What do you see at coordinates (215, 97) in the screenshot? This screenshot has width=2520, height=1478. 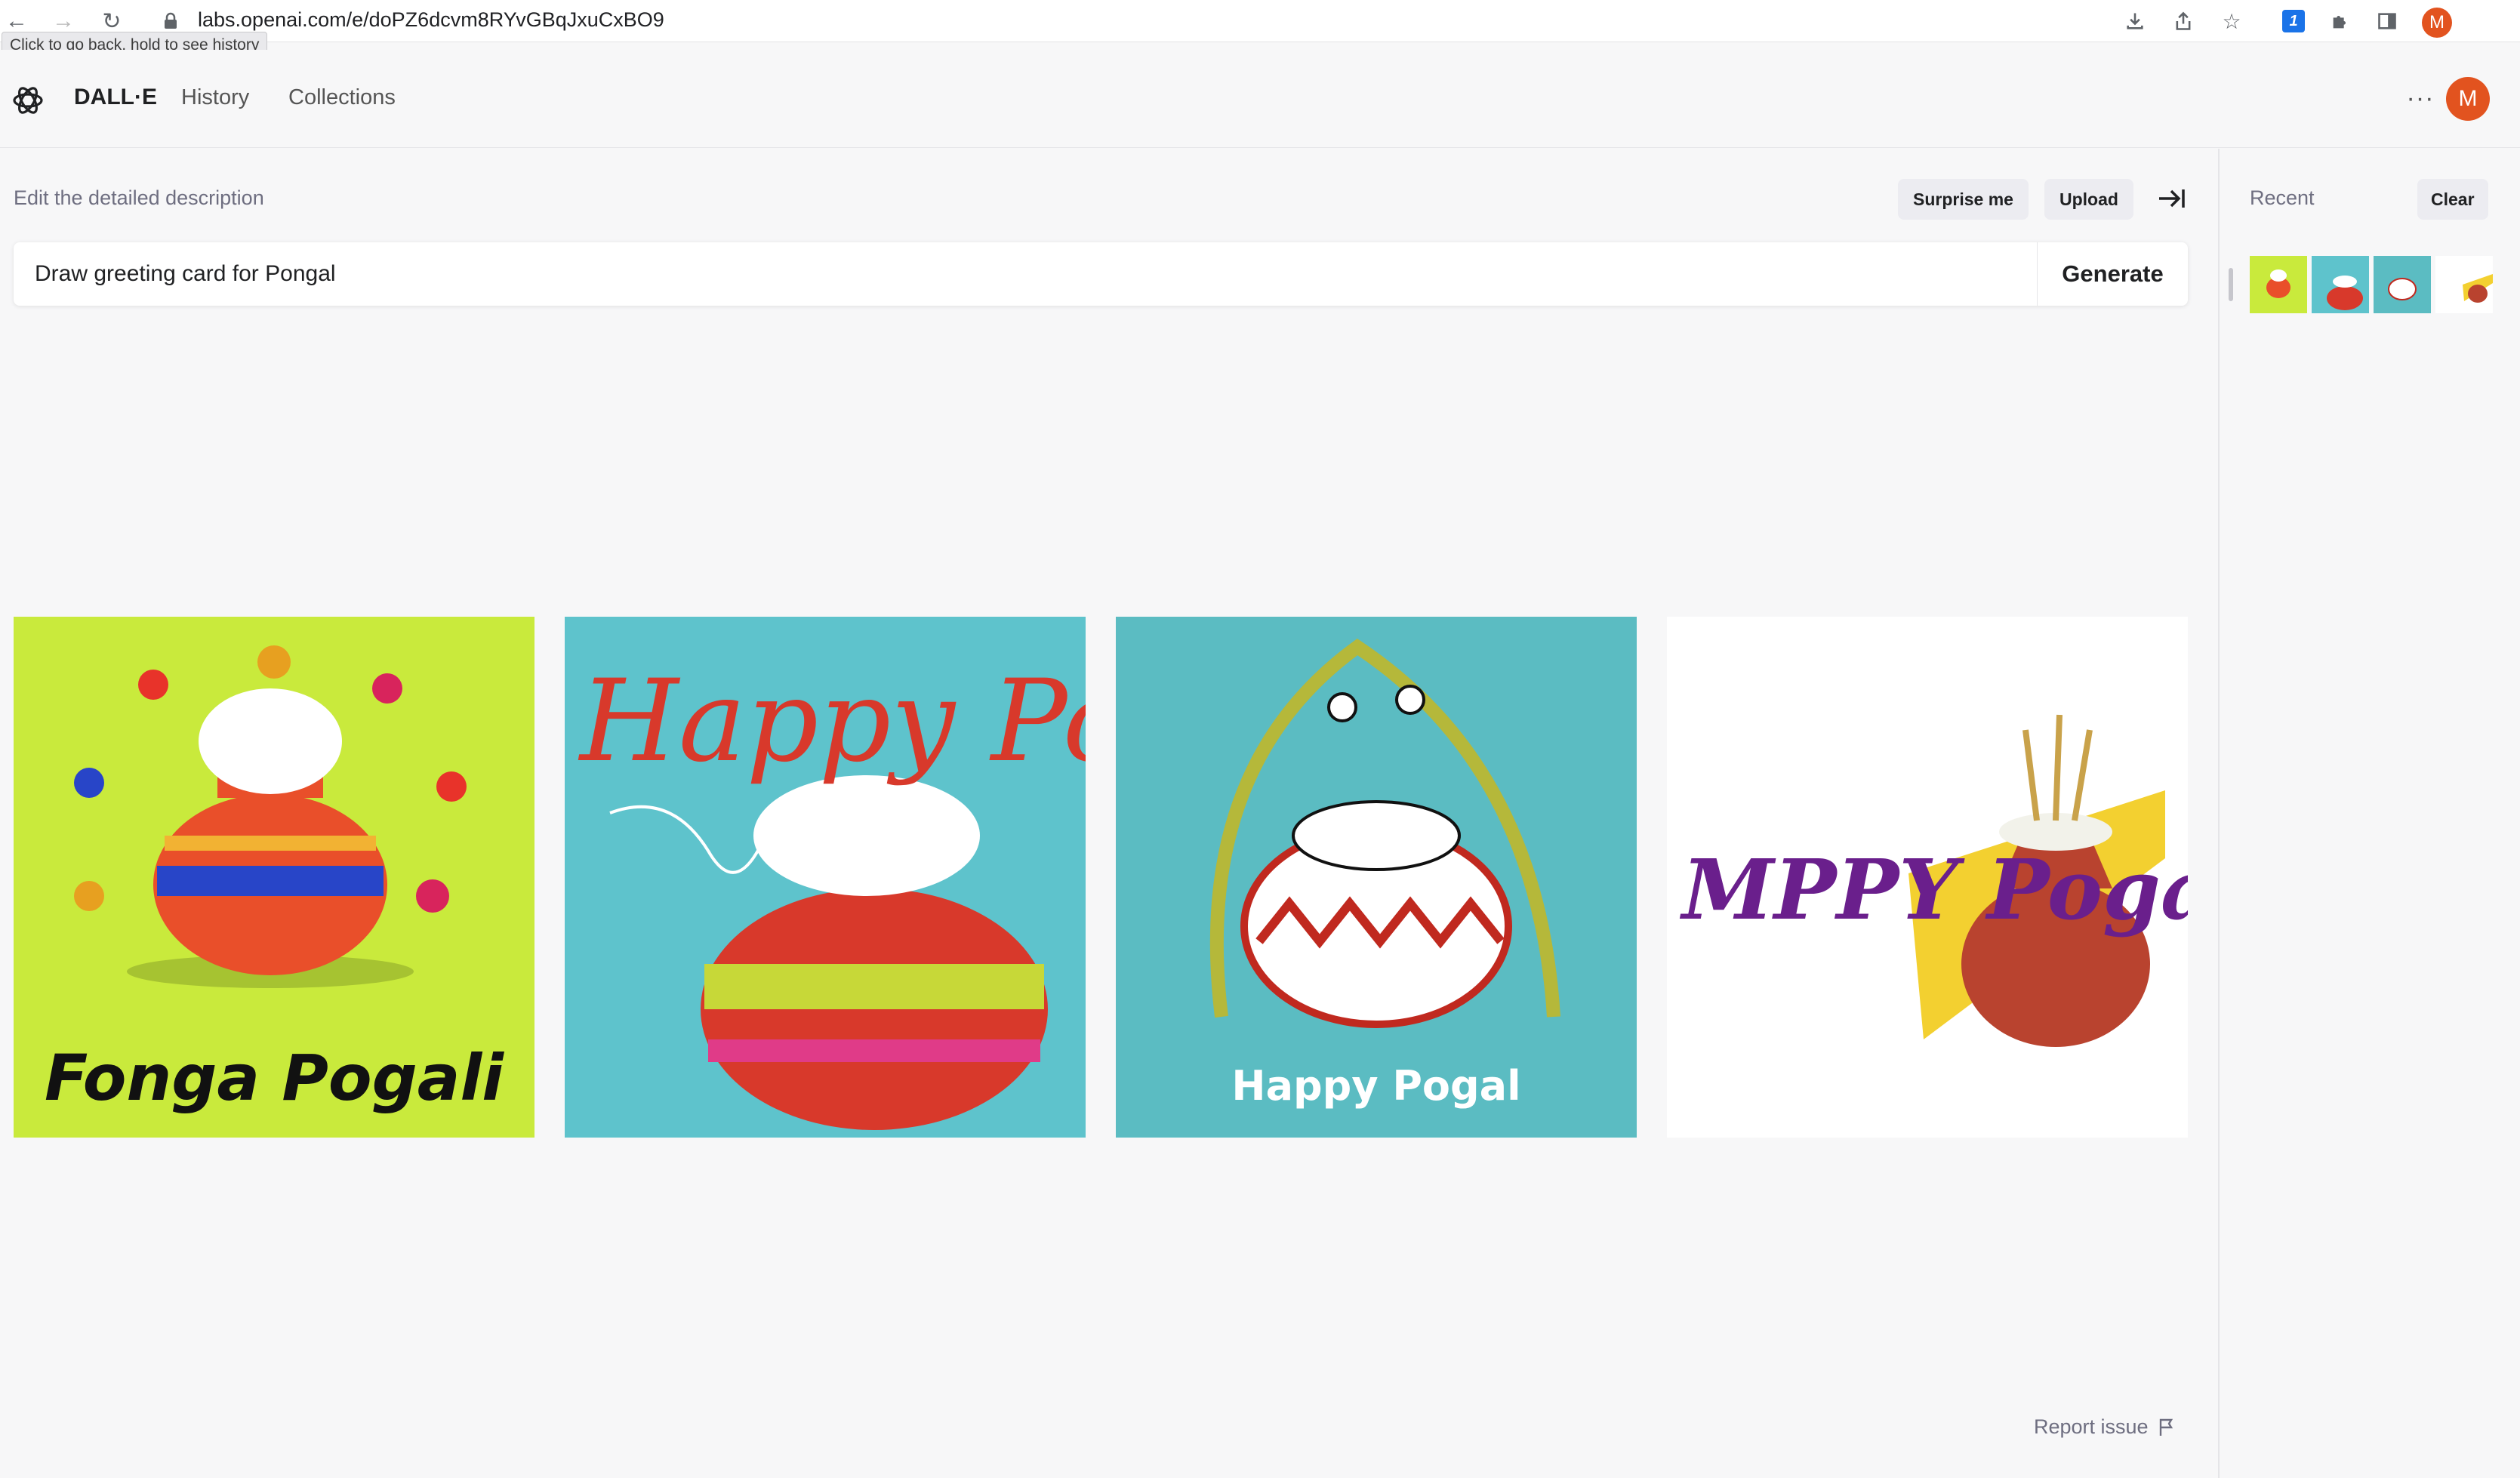 I see `nav-history-link: History` at bounding box center [215, 97].